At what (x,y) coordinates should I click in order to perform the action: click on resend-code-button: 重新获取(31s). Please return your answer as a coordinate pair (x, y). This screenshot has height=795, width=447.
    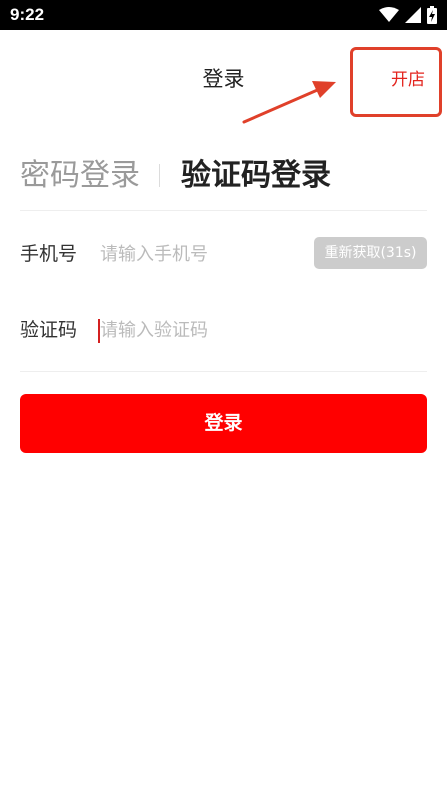
    Looking at the image, I should click on (370, 253).